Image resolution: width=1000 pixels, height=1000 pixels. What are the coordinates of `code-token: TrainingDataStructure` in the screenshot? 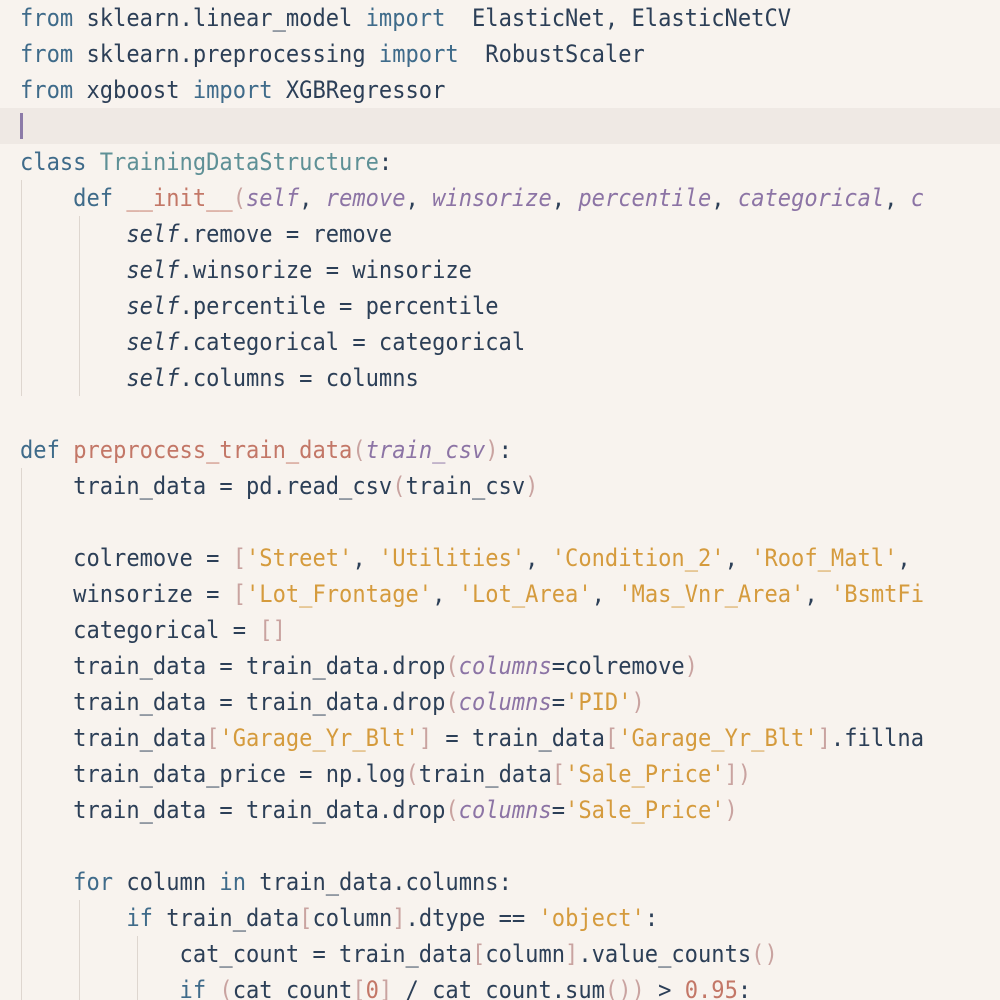 It's located at (239, 162).